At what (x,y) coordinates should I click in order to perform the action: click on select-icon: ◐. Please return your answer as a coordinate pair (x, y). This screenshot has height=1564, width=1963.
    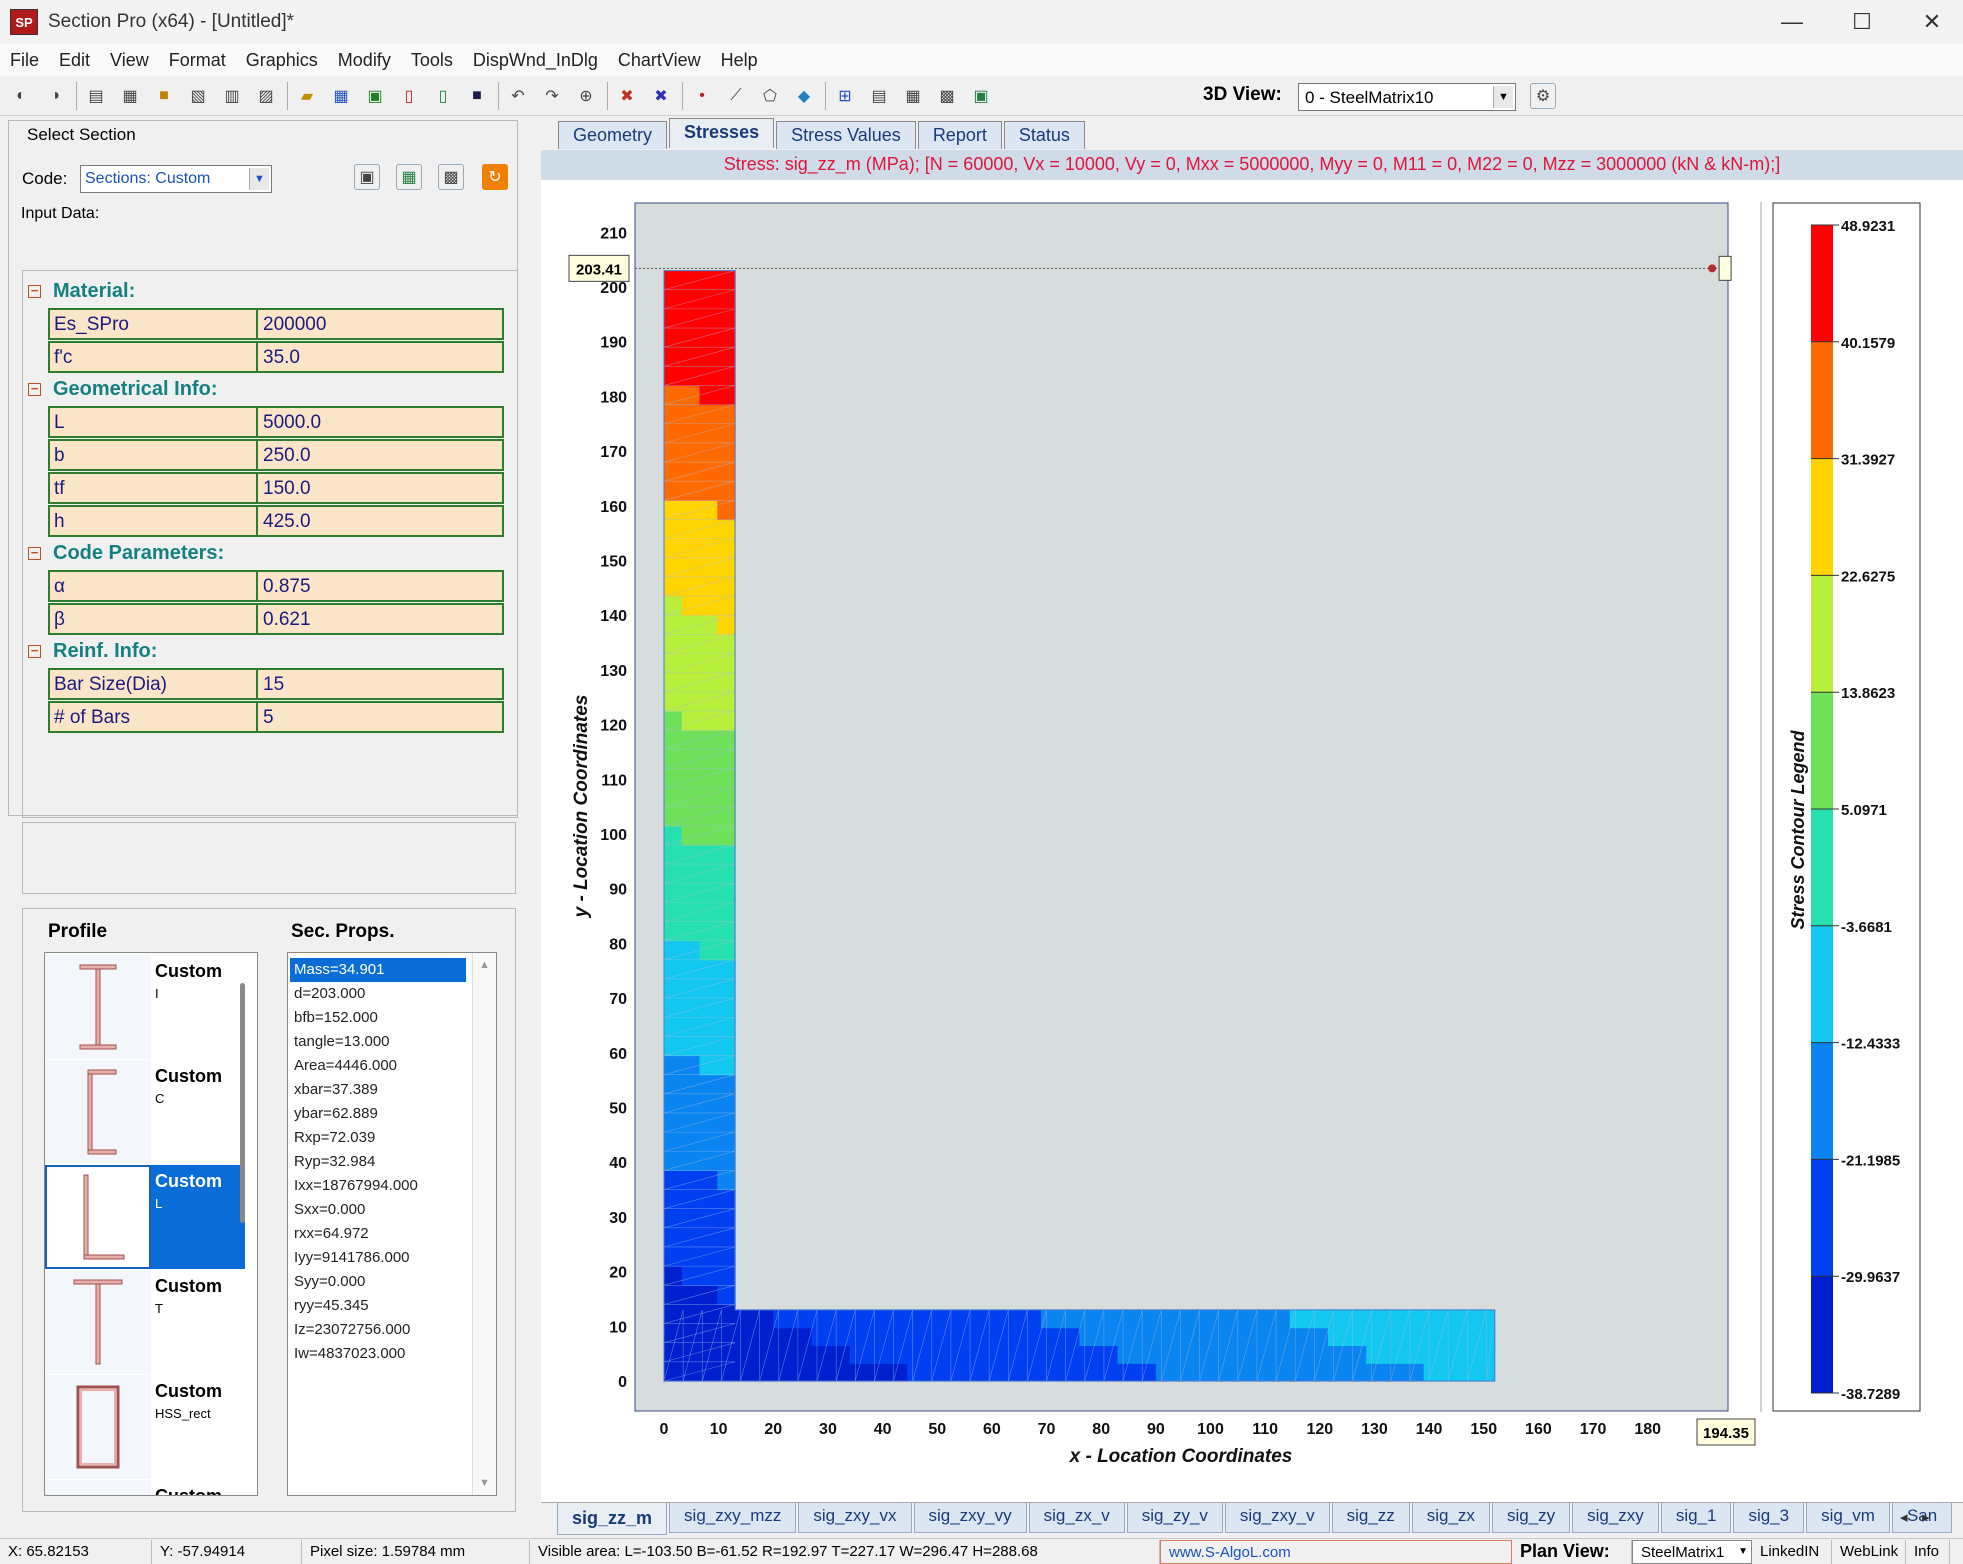
    Looking at the image, I should click on (21, 96).